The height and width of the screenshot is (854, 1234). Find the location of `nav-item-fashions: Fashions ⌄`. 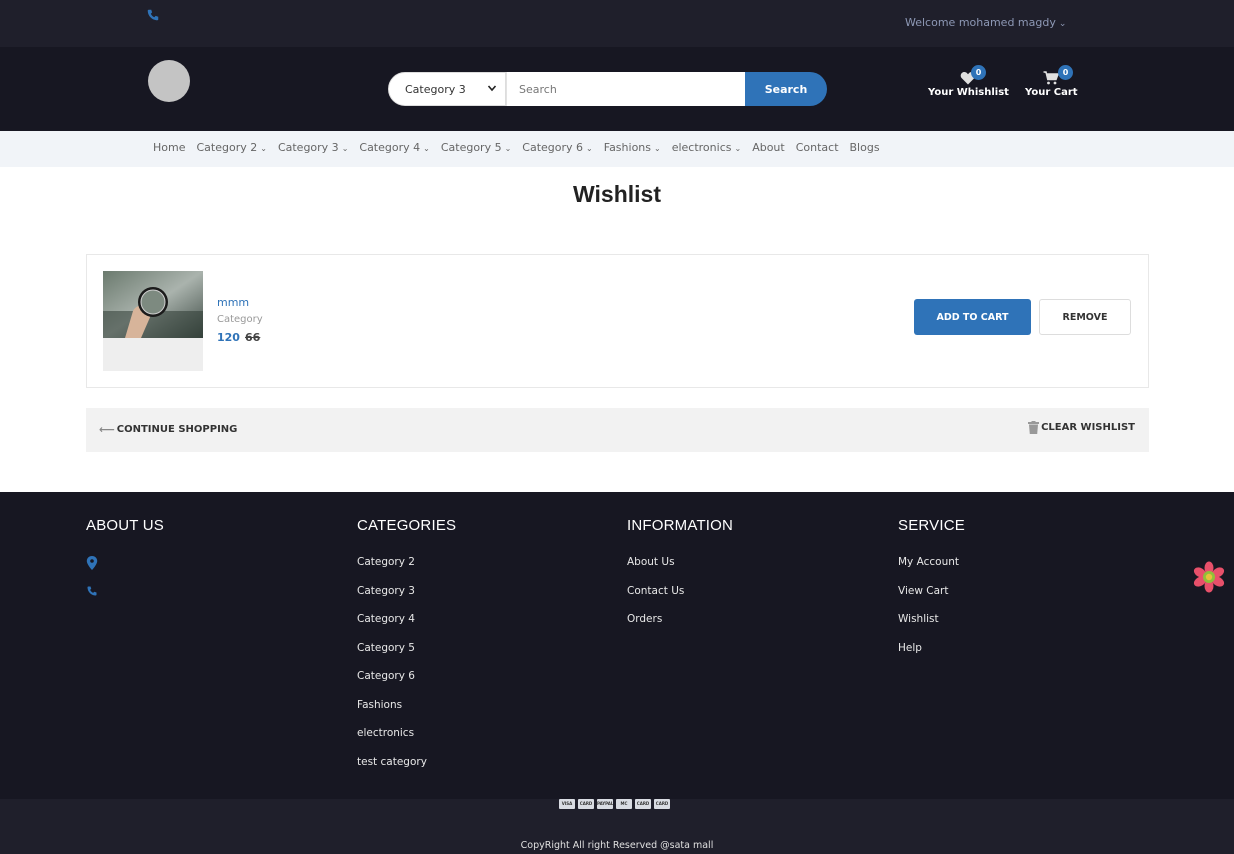

nav-item-fashions: Fashions ⌄ is located at coordinates (632, 147).